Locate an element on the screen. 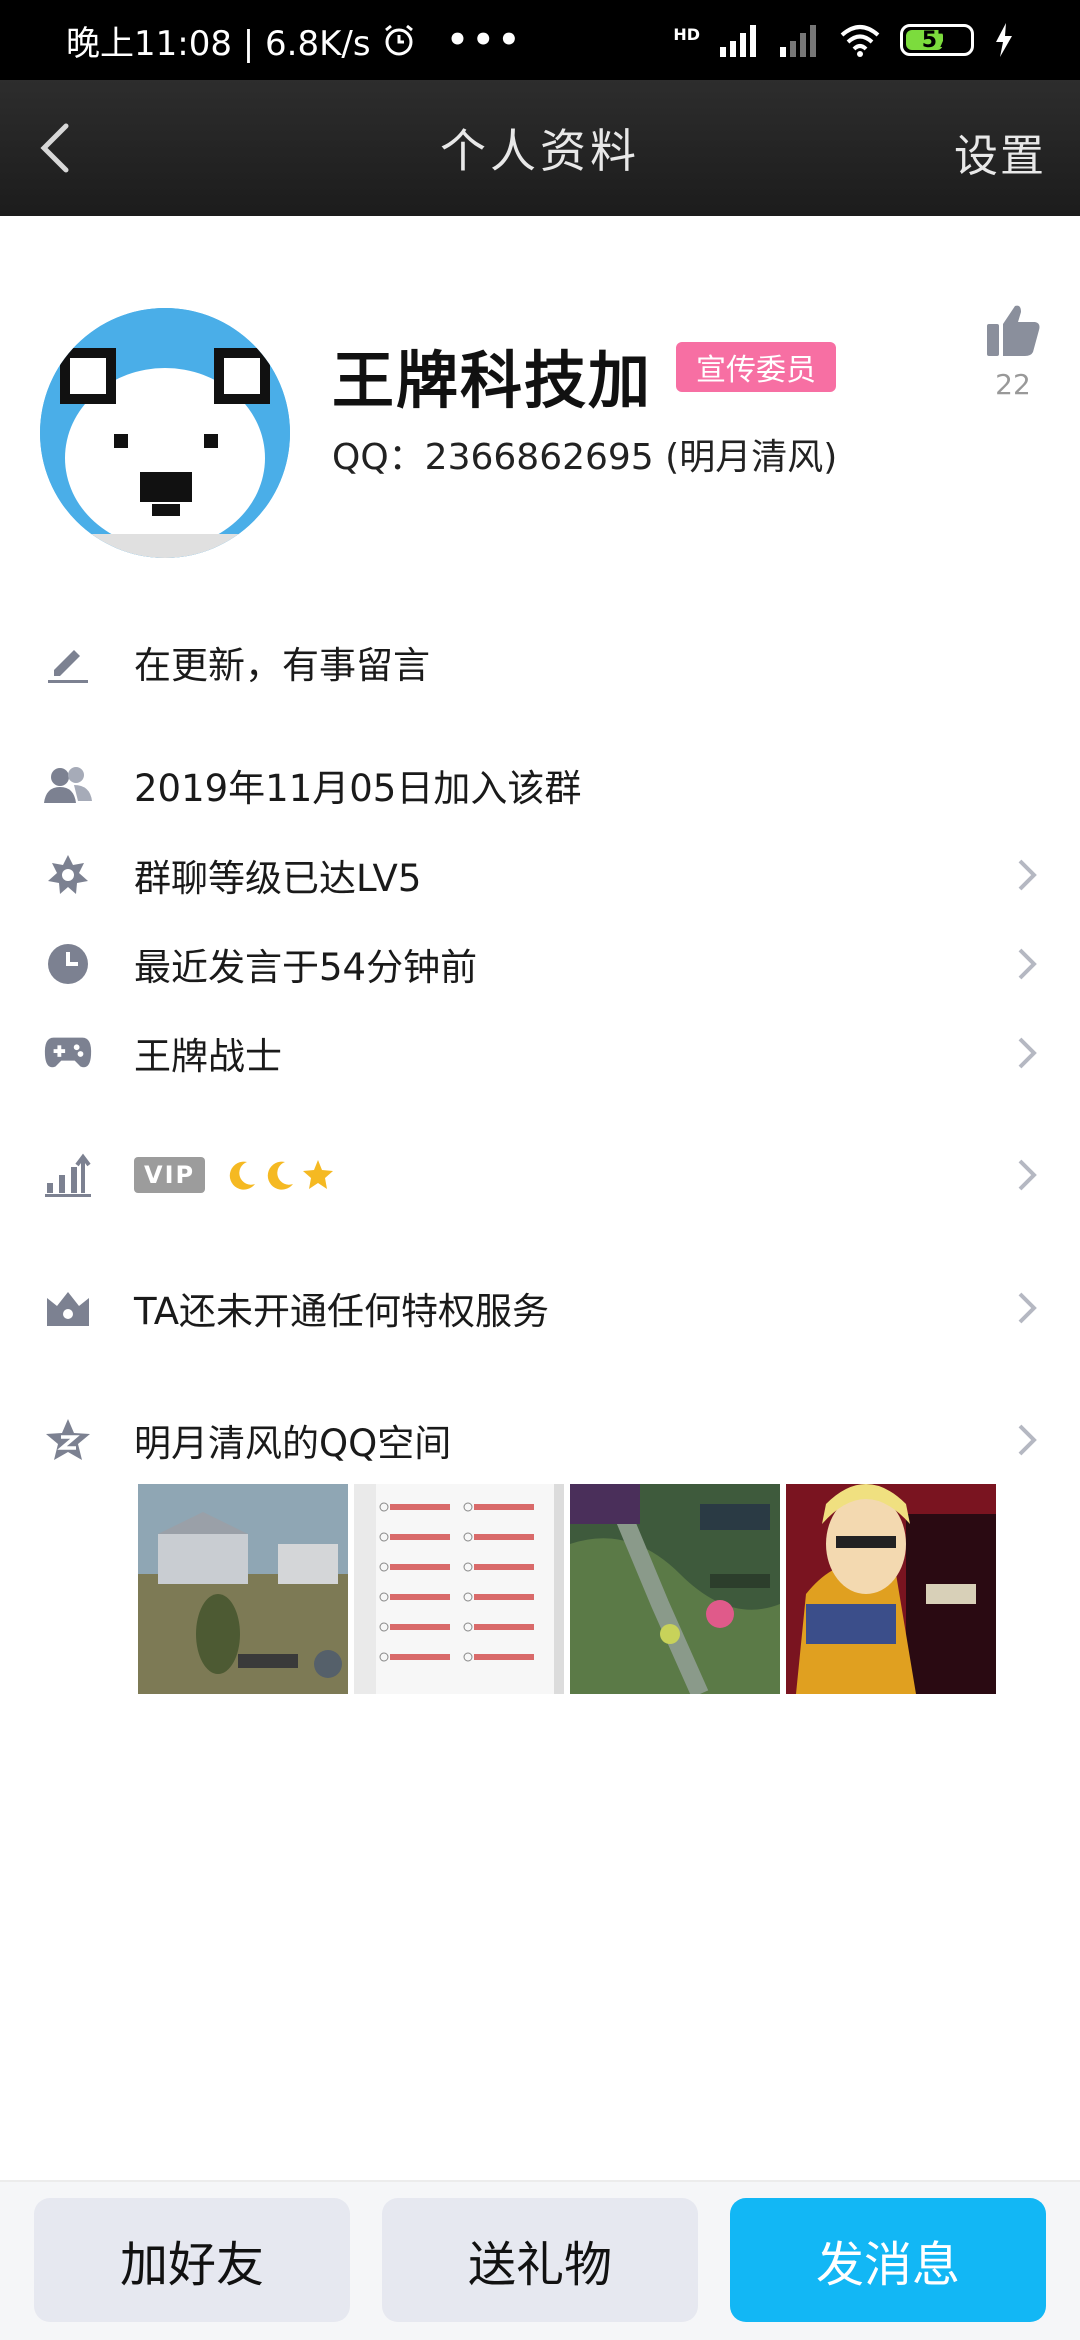 The width and height of the screenshot is (1080, 2340). battery-level: 57 is located at coordinates (937, 40).